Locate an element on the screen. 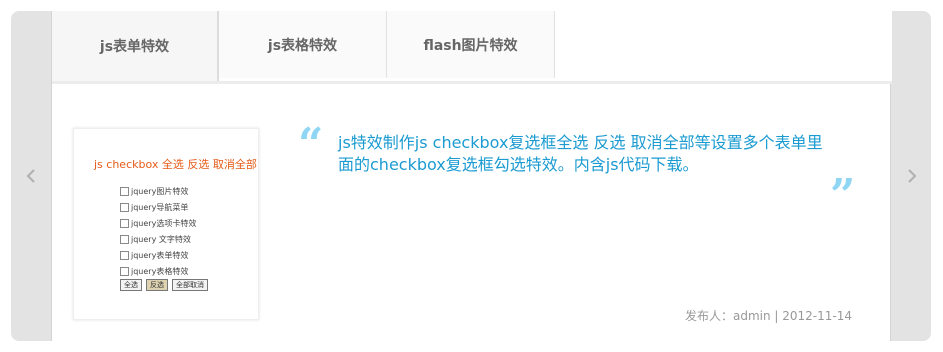 Image resolution: width=943 pixels, height=352 pixels. thumbnail-title: js checkbox 全选 反选 取消全部 is located at coordinates (175, 164).